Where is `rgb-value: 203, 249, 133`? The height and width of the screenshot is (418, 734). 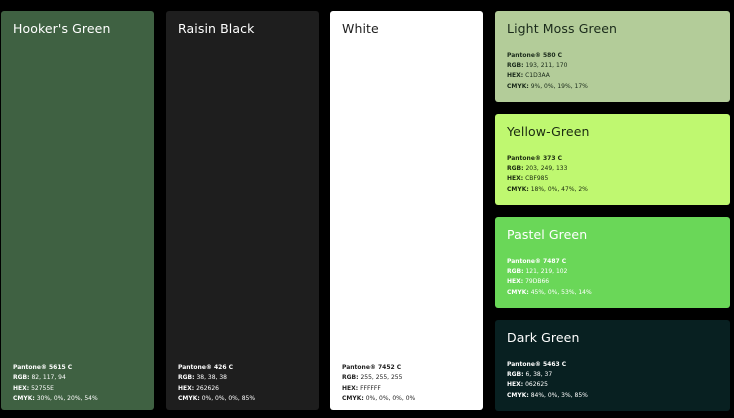 rgb-value: 203, 249, 133 is located at coordinates (546, 169).